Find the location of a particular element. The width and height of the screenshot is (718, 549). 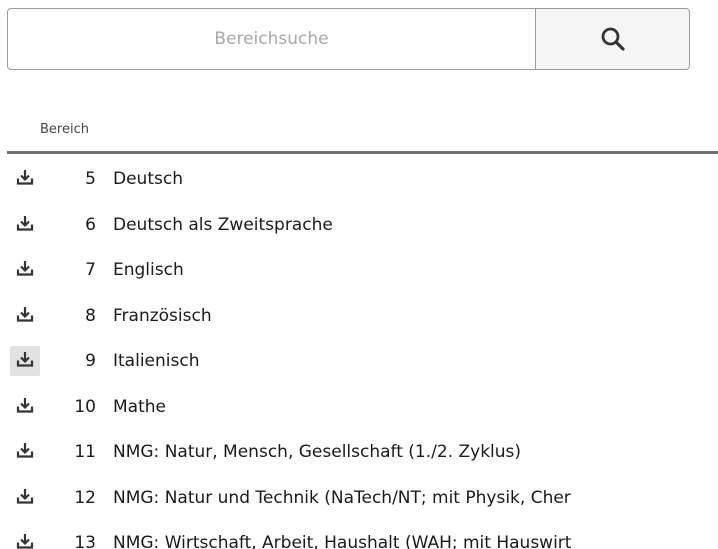

search-button is located at coordinates (612, 39).